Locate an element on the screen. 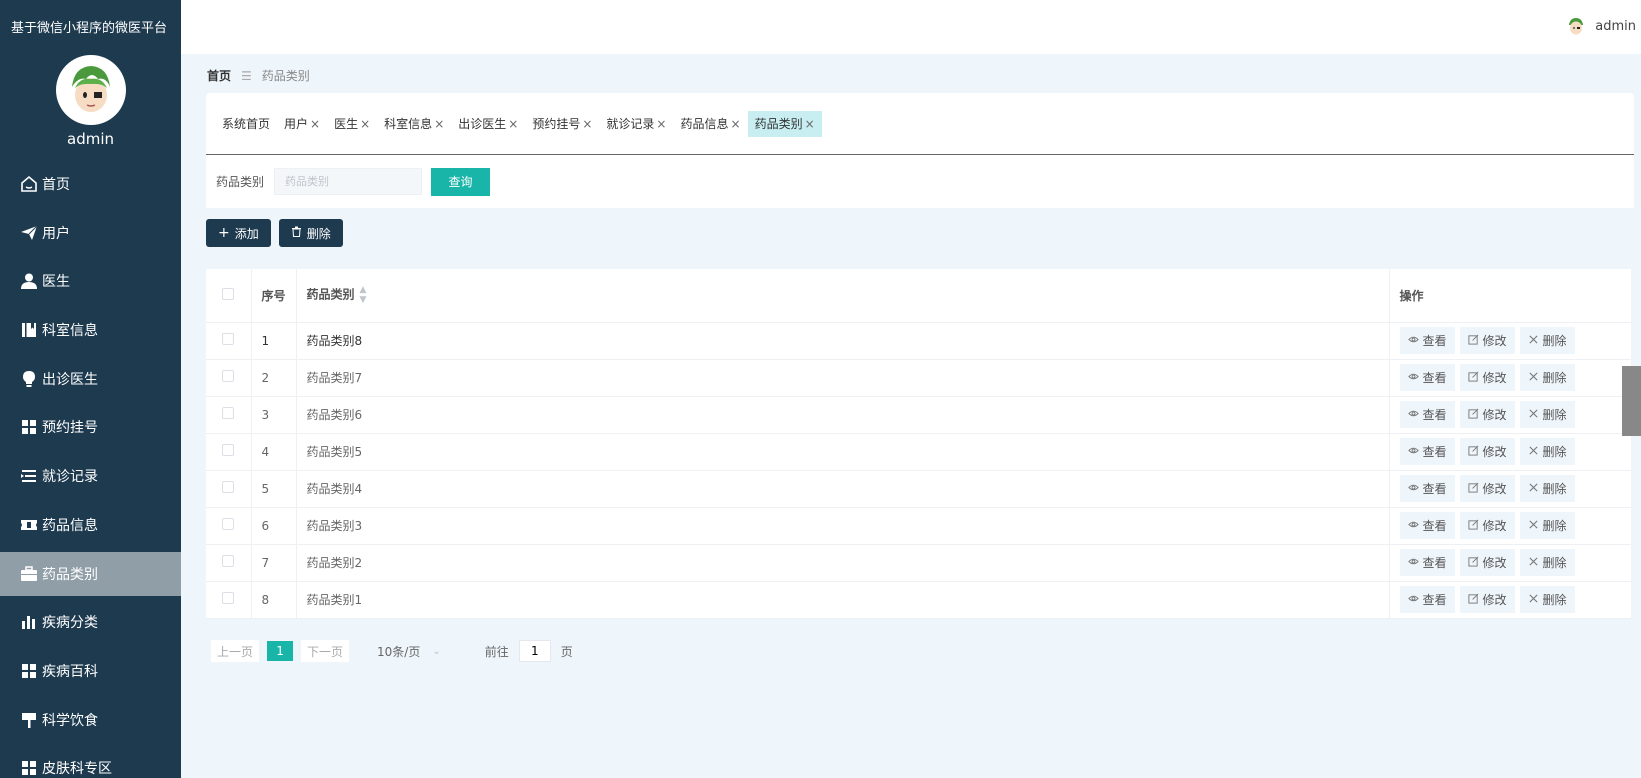  sidebar-item-doctor: 医生 is located at coordinates (90, 281).